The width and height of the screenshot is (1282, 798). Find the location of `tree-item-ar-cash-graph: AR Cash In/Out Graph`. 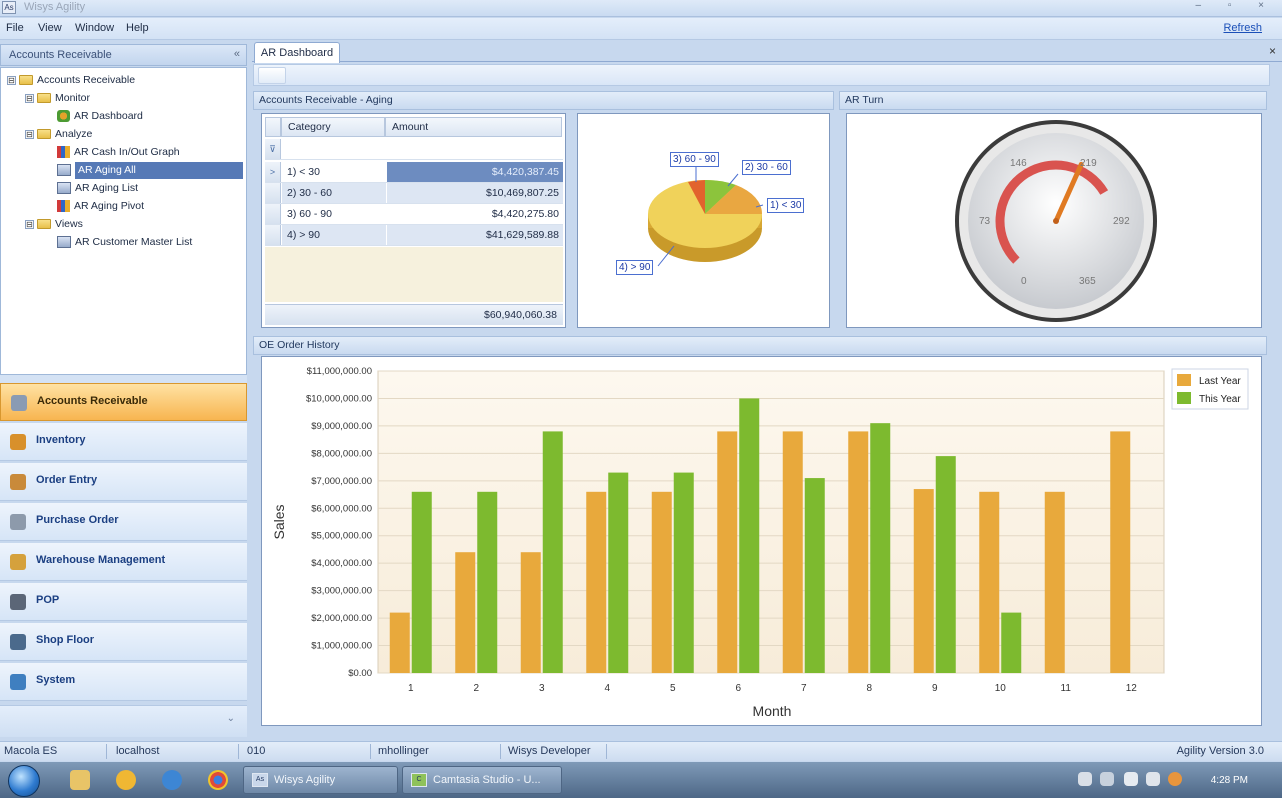

tree-item-ar-cash-graph: AR Cash In/Out Graph is located at coordinates (118, 152).